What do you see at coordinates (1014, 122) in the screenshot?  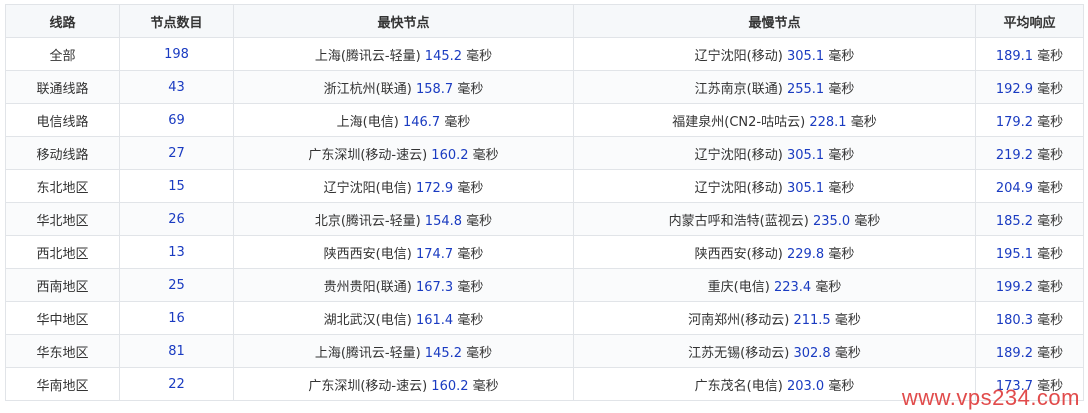 I see `average-ms: 179.2` at bounding box center [1014, 122].